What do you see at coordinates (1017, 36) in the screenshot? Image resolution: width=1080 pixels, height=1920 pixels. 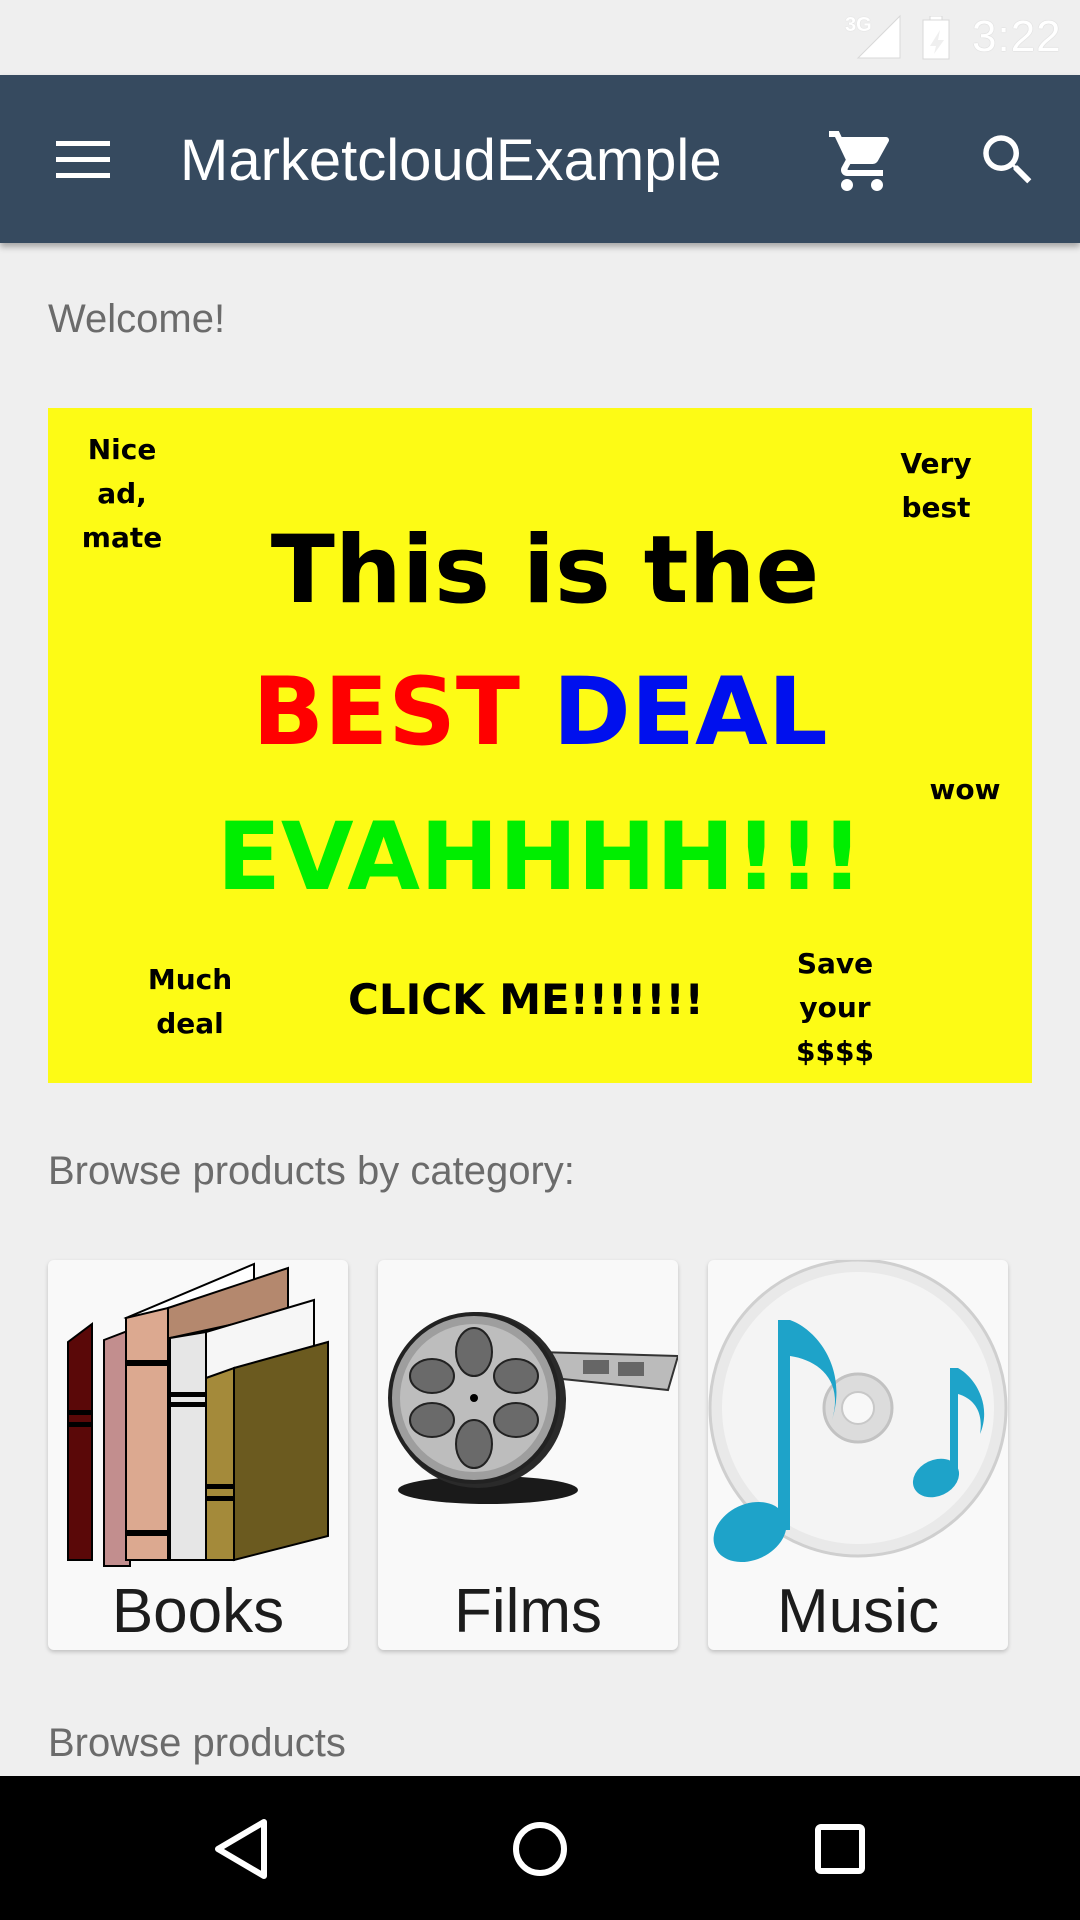 I see `clock: 3:22` at bounding box center [1017, 36].